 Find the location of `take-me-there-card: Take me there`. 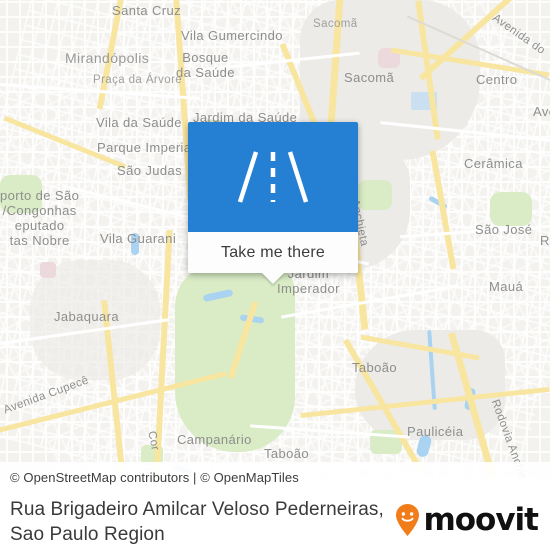

take-me-there-card: Take me there is located at coordinates (273, 203).